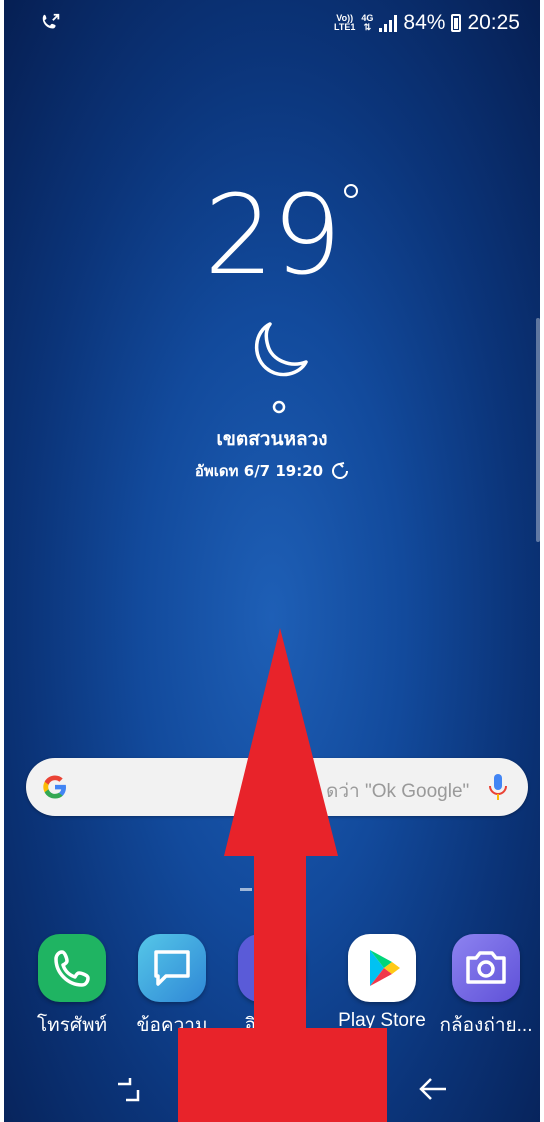 Image resolution: width=544 pixels, height=1122 pixels. Describe the element at coordinates (265, 889) in the screenshot. I see `page-dot` at that location.